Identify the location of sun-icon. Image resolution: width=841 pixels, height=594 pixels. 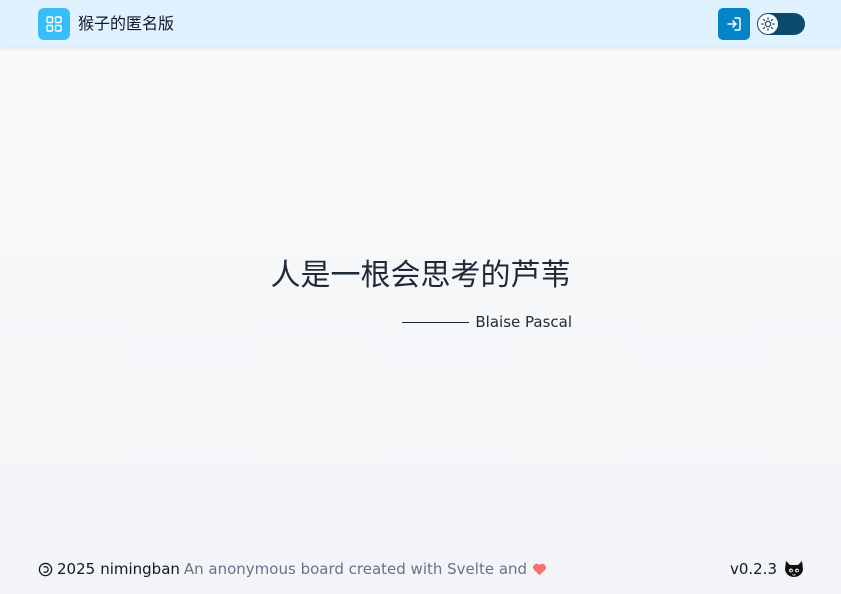
(768, 24).